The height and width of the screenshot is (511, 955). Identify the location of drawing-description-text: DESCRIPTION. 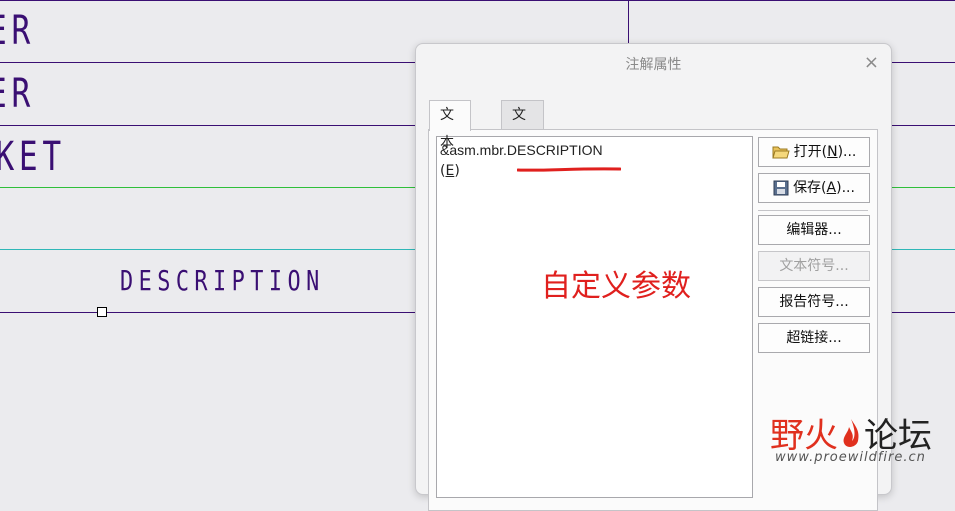
(222, 280).